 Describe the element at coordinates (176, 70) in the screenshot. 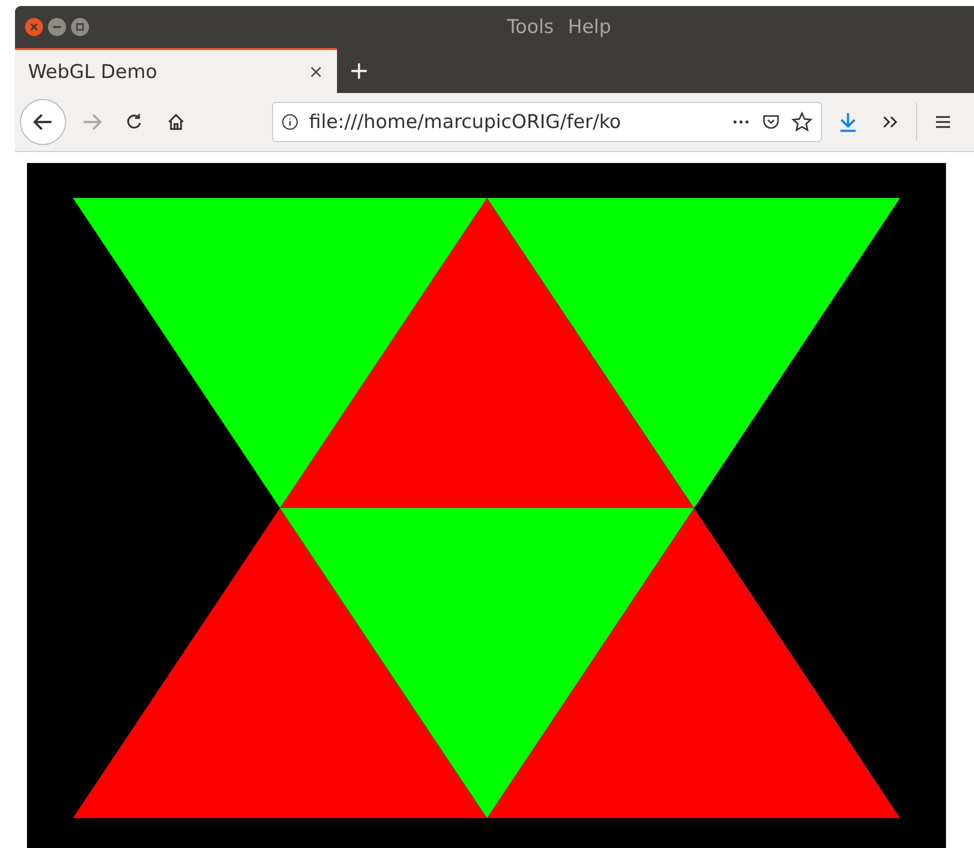

I see `browser-tab: WebGL Demo` at that location.